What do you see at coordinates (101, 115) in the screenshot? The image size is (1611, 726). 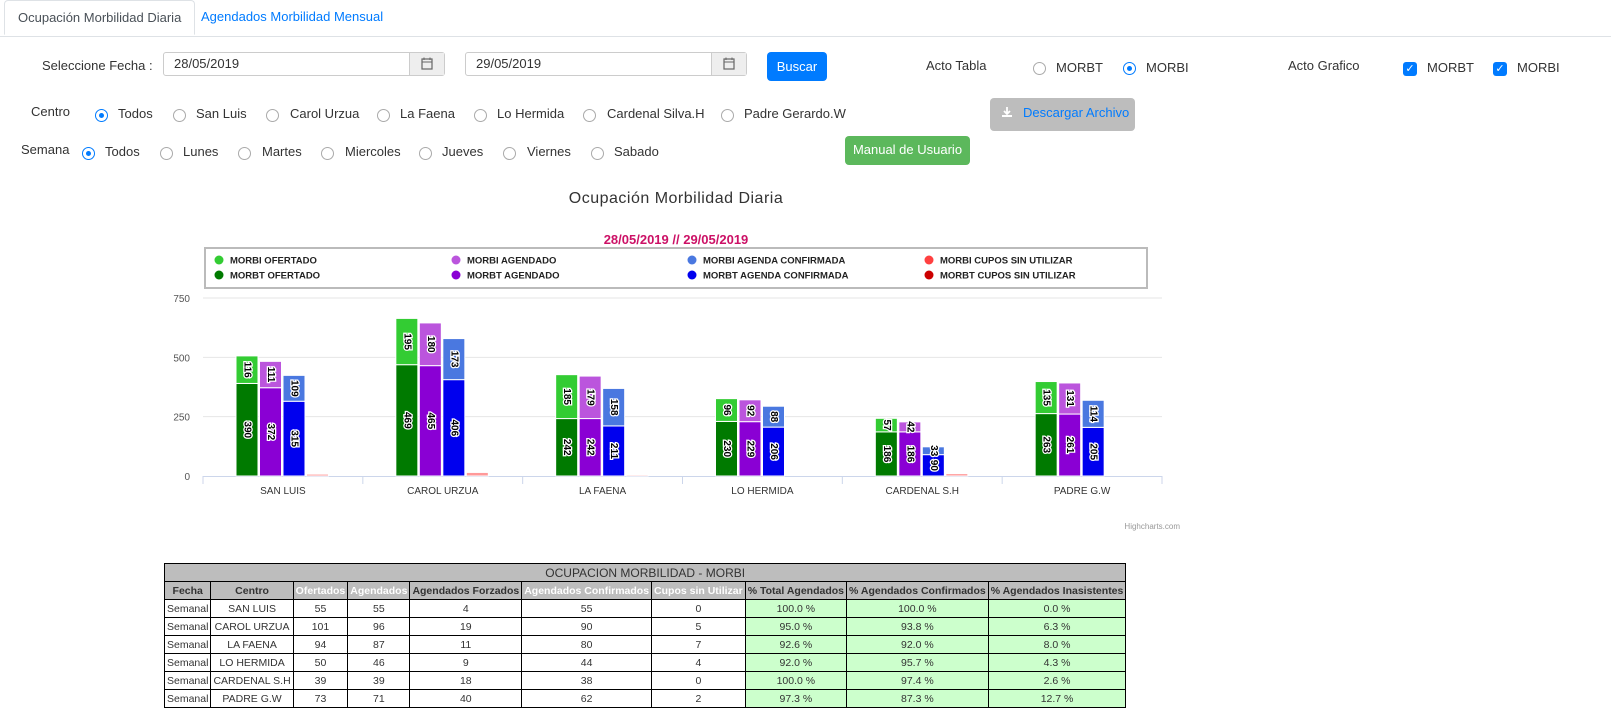 I see `centro-todos-radio` at bounding box center [101, 115].